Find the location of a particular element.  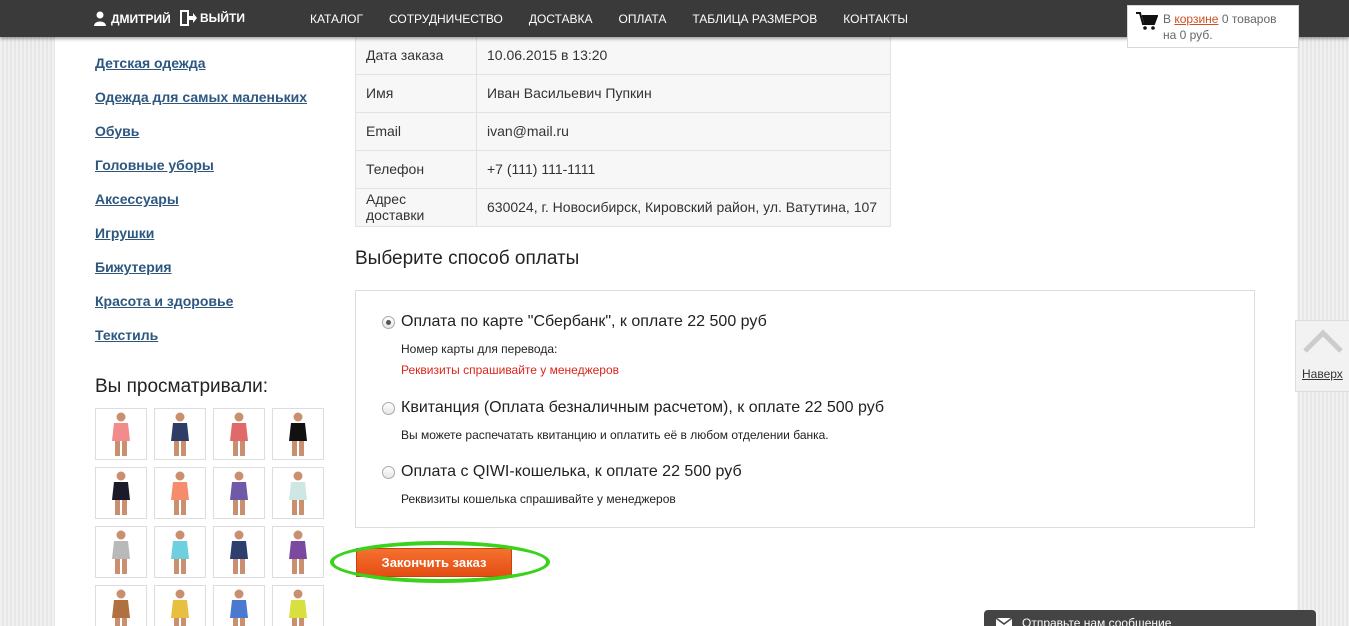

sidebar-item-textile: Текстиль is located at coordinates (201, 343).